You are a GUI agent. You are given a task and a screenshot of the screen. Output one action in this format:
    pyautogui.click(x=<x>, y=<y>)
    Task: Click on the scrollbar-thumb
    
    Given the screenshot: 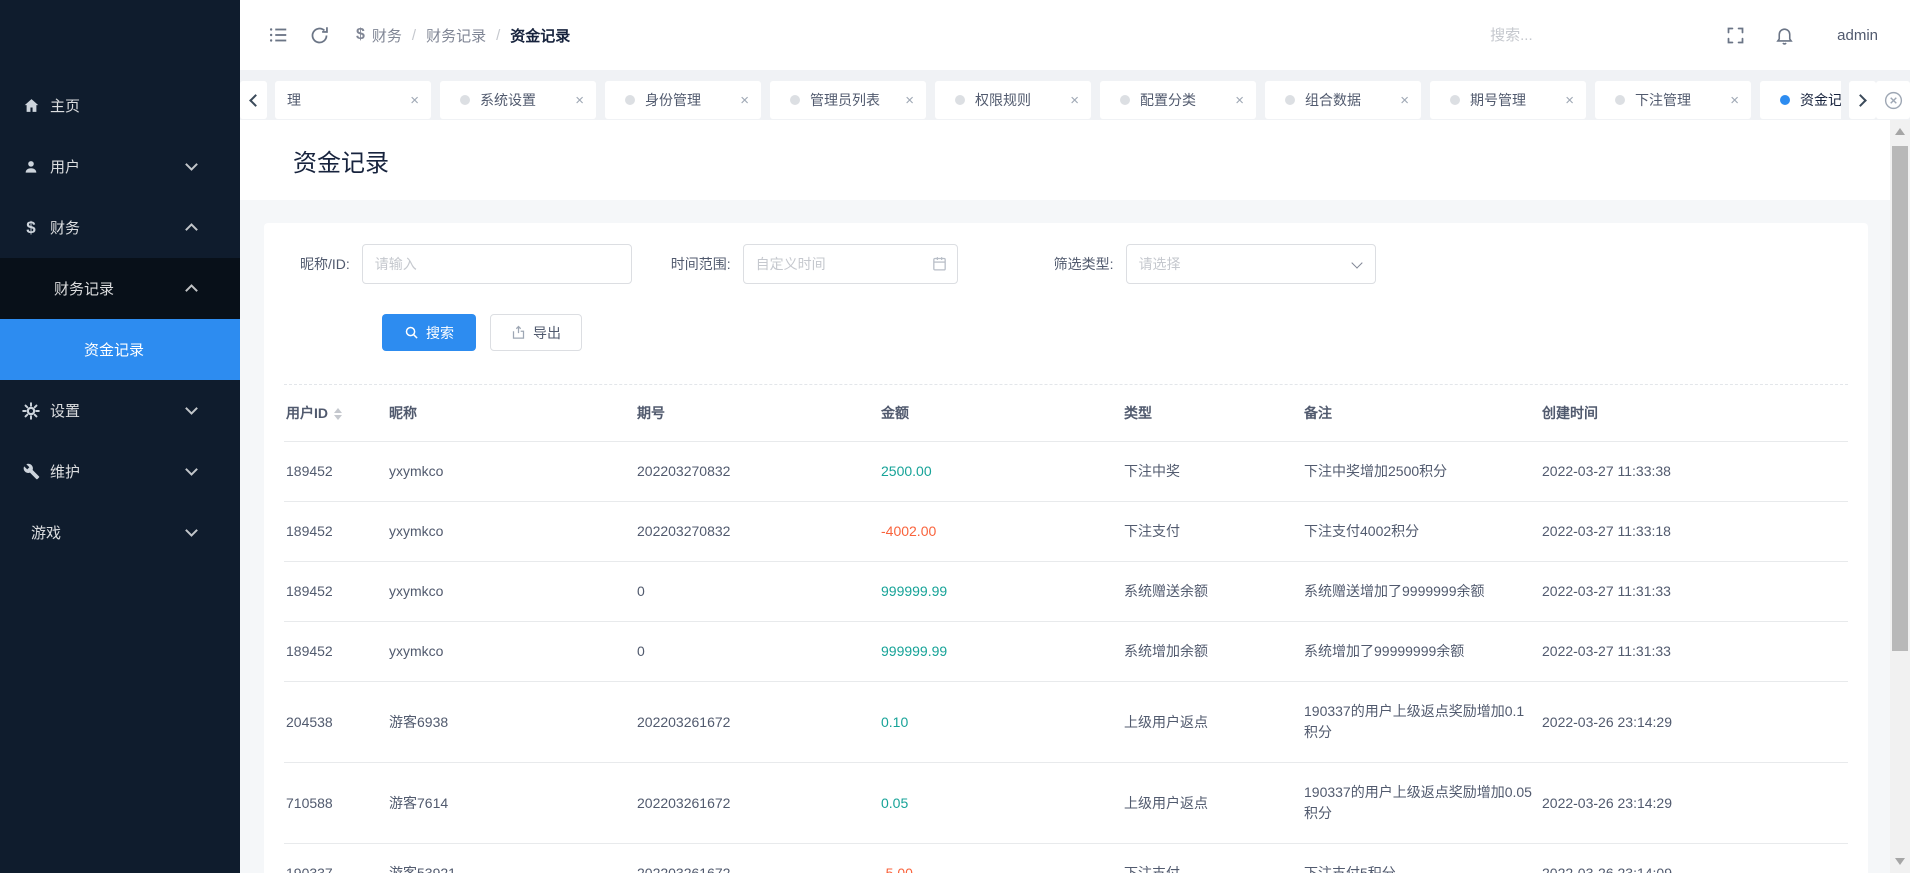 What is the action you would take?
    pyautogui.click(x=1900, y=398)
    